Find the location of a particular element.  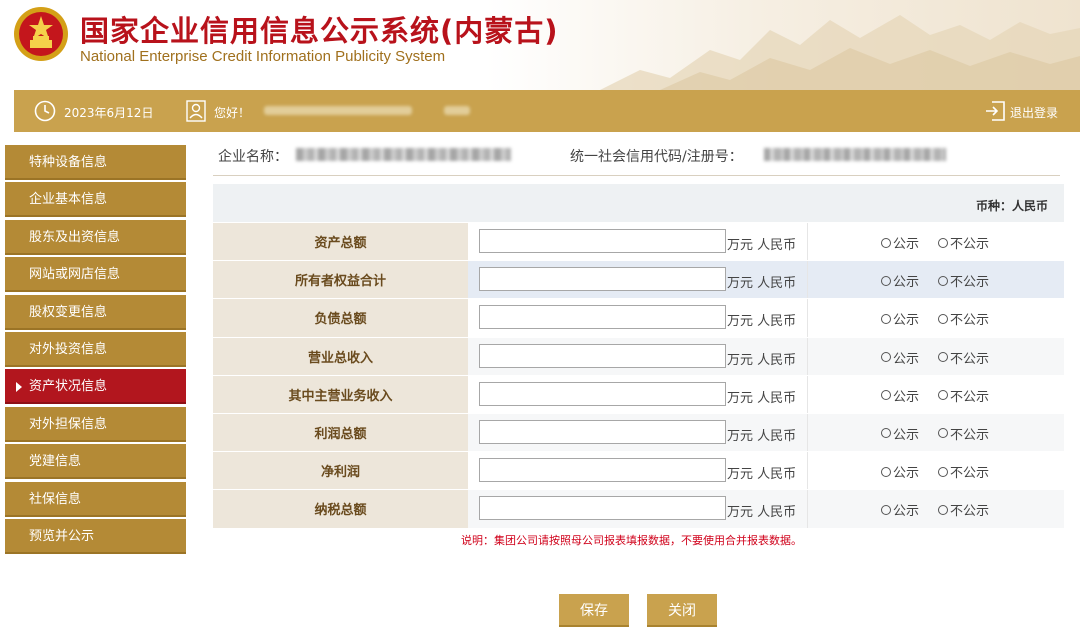

table-row: 所有者权益合计 万元 人民币 公示 不公示 is located at coordinates (638, 279).